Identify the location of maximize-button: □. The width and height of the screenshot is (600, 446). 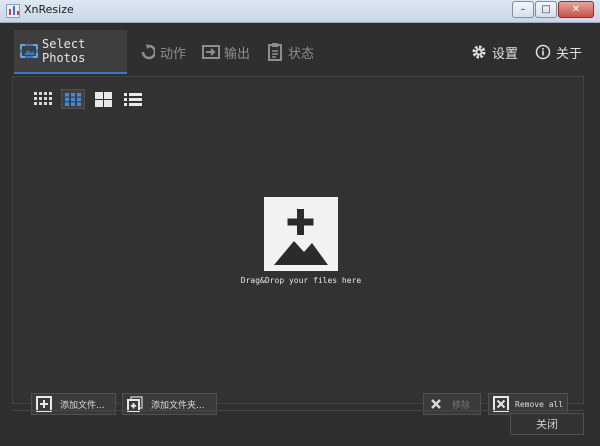
(546, 9).